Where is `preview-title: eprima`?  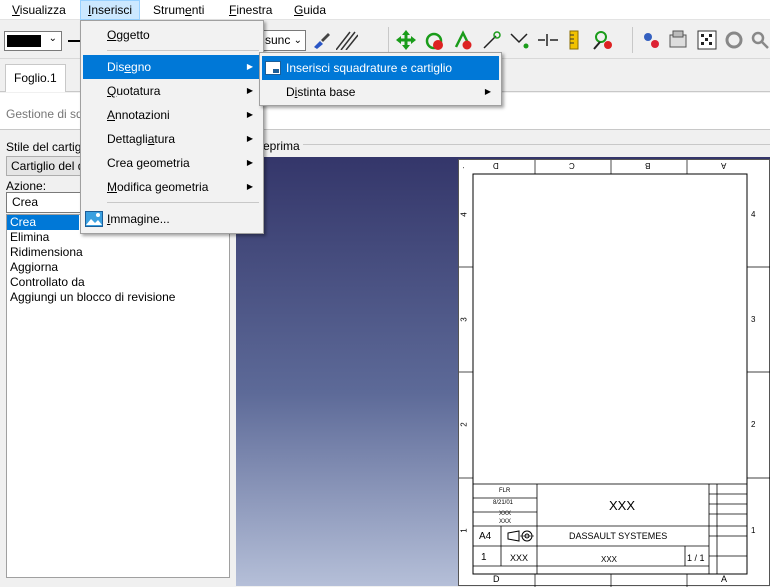 preview-title: eprima is located at coordinates (281, 146).